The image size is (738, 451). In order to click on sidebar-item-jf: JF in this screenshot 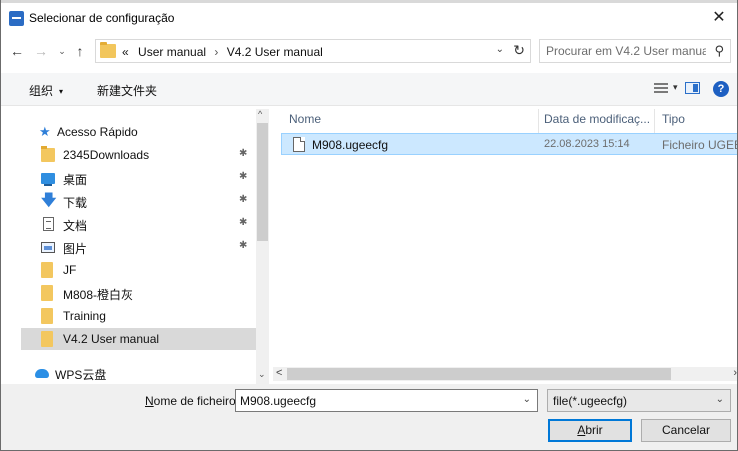, I will do `click(138, 270)`.